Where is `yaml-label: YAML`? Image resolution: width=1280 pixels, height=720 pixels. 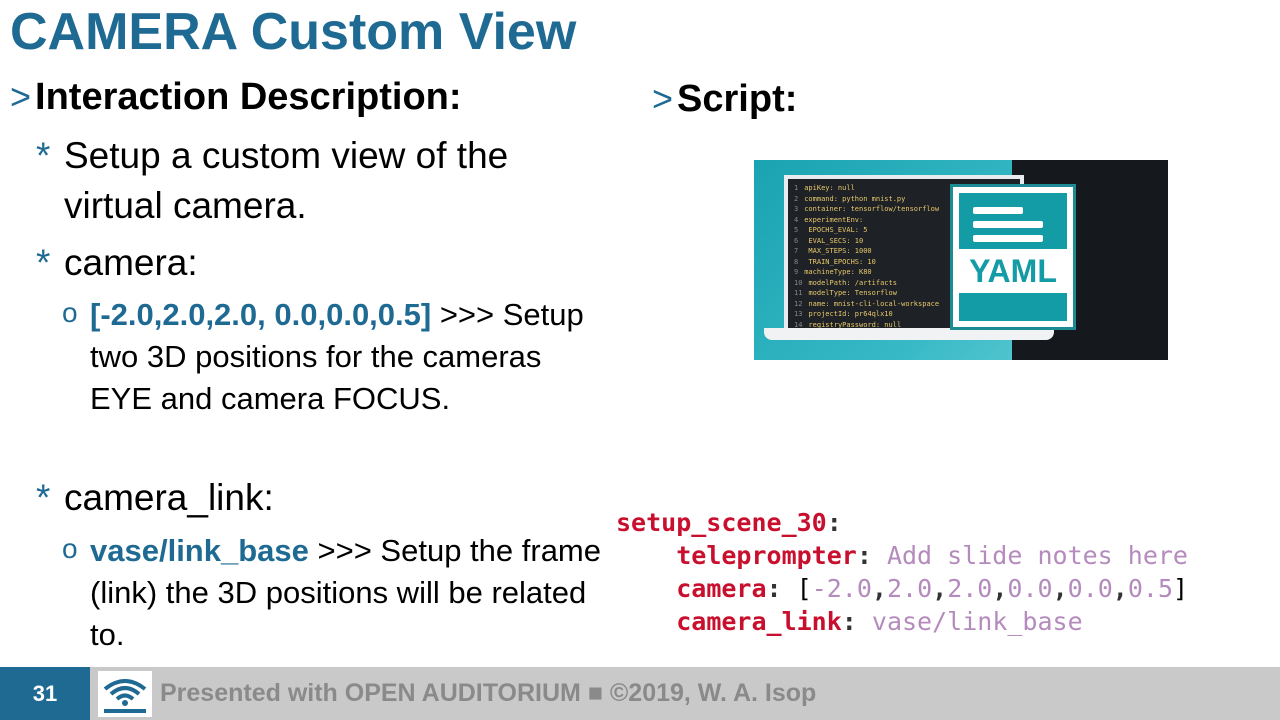 yaml-label: YAML is located at coordinates (1013, 271).